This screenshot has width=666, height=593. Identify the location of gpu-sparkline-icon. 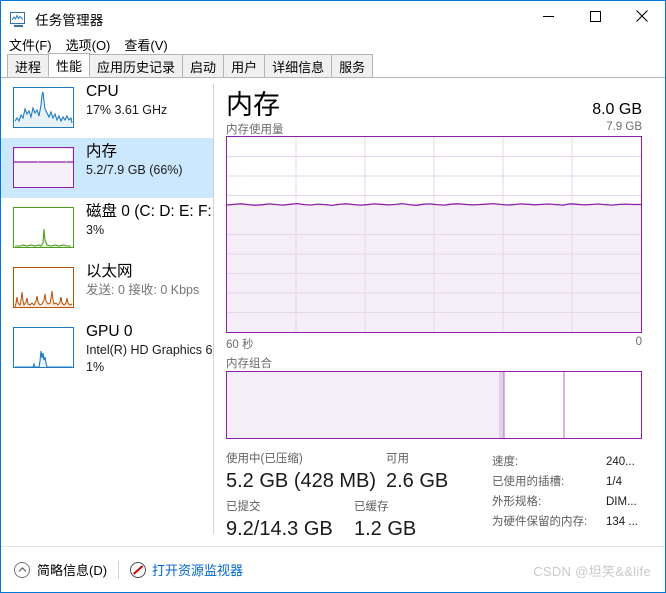
(43, 347).